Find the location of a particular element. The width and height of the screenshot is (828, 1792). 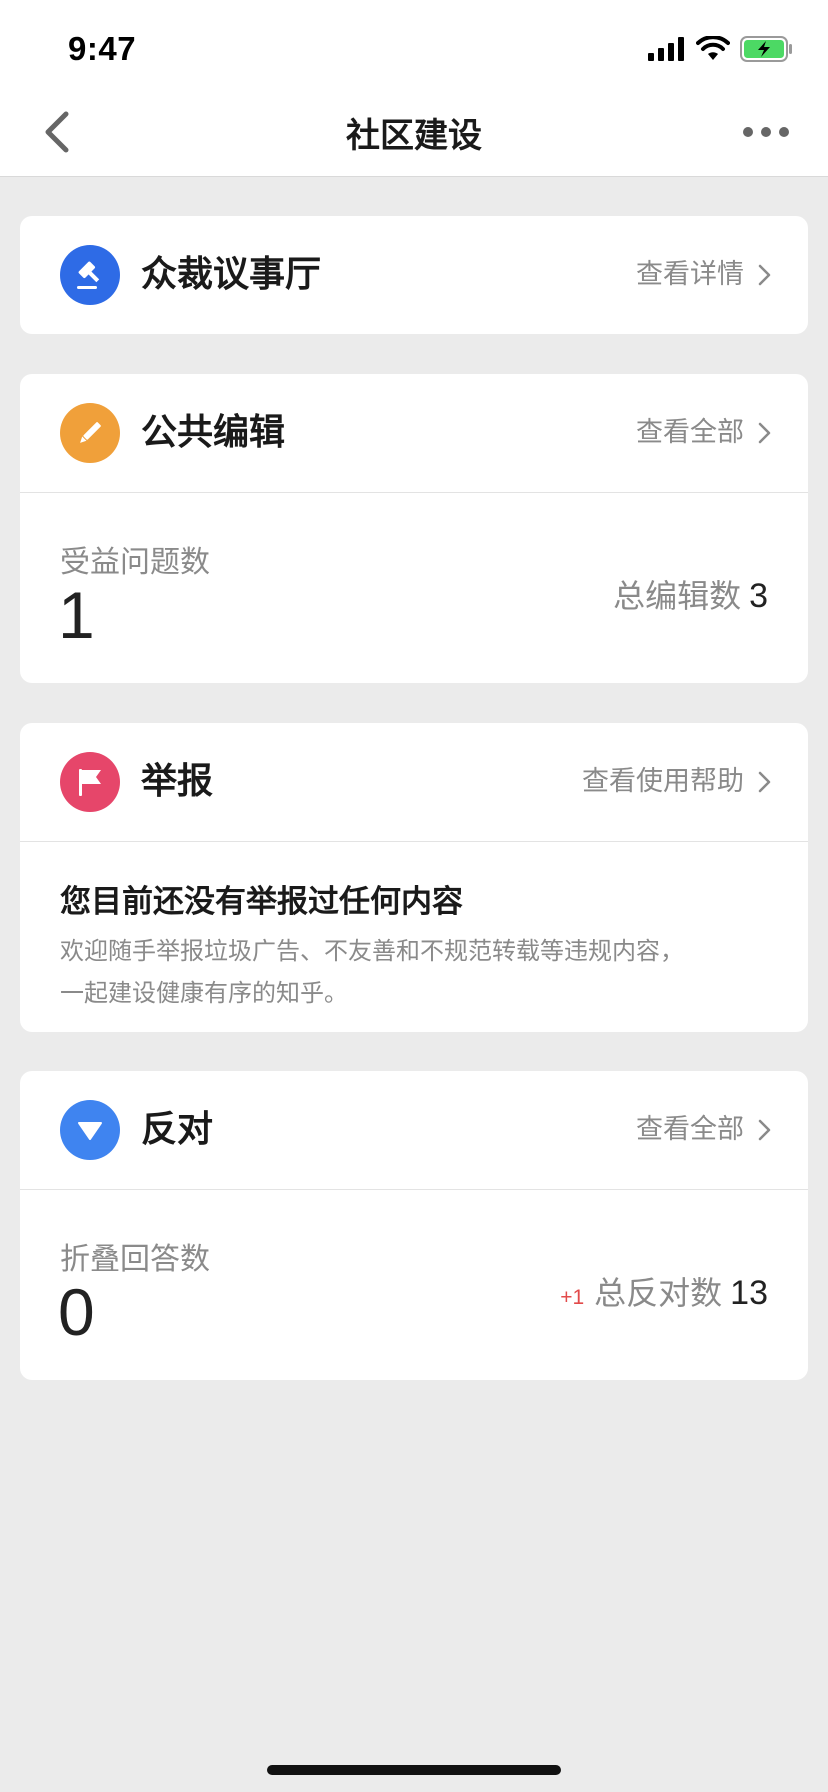

folded-answers-value: 0 is located at coordinates (76, 1312).